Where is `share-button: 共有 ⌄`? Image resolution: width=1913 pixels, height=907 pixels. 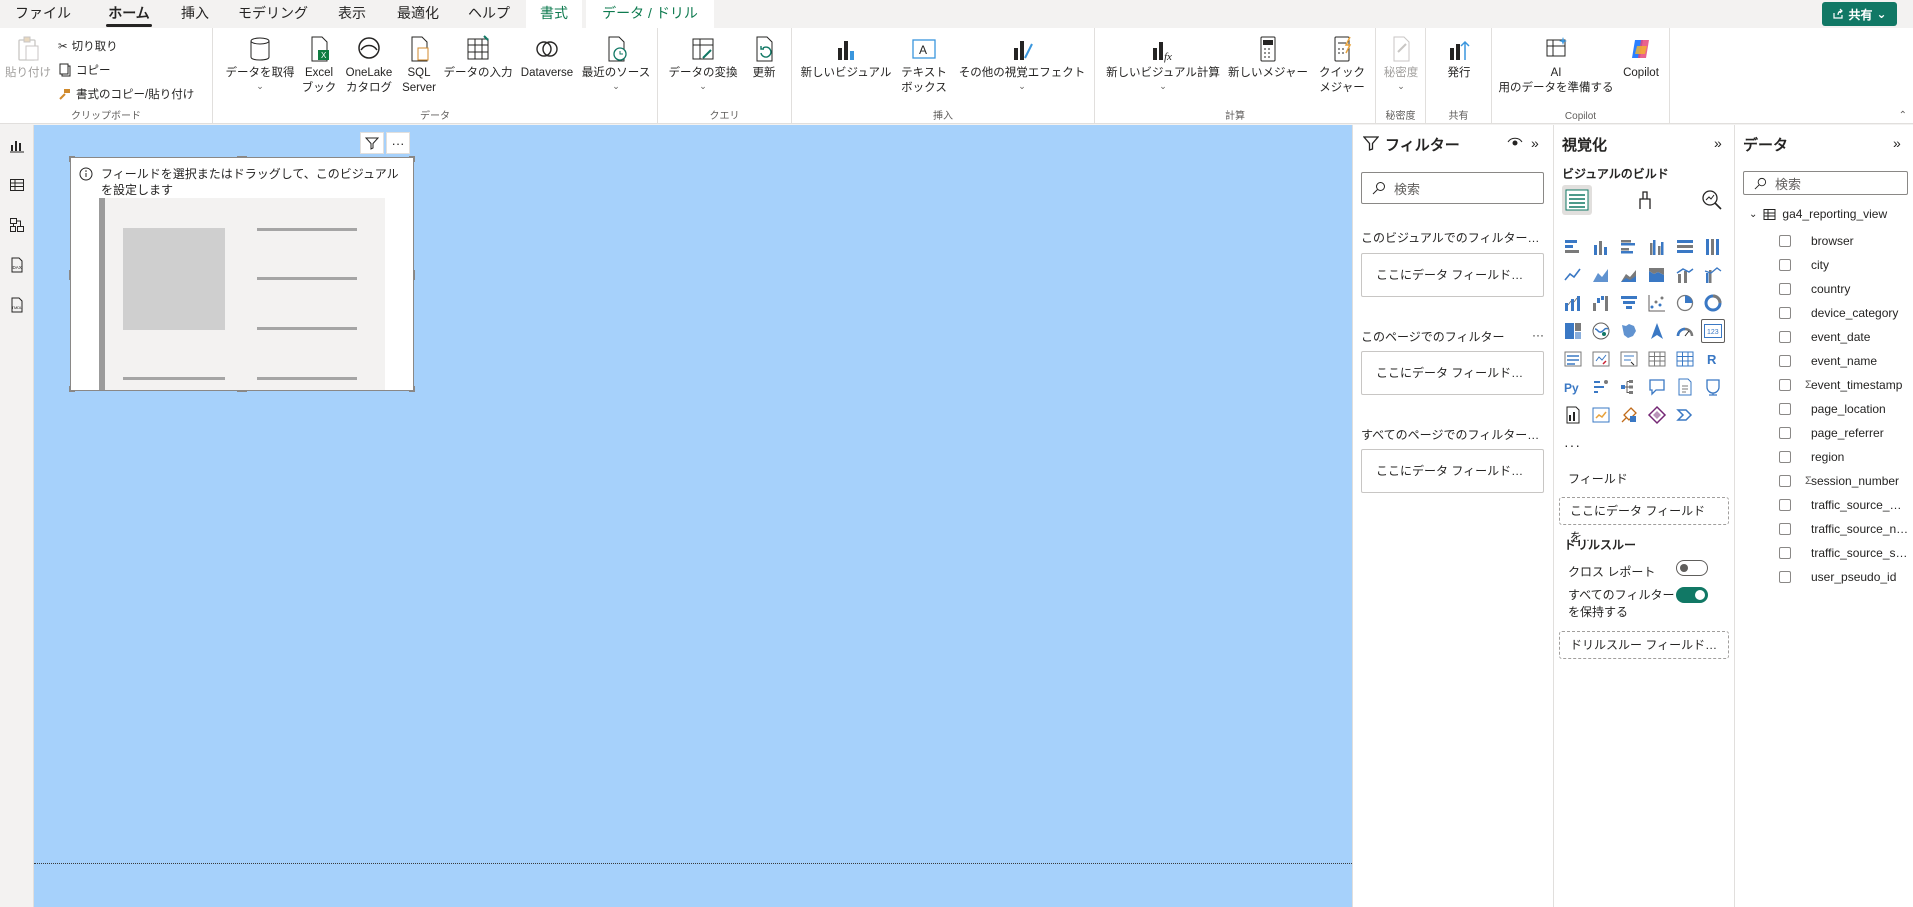
share-button: 共有 ⌄ is located at coordinates (1859, 14).